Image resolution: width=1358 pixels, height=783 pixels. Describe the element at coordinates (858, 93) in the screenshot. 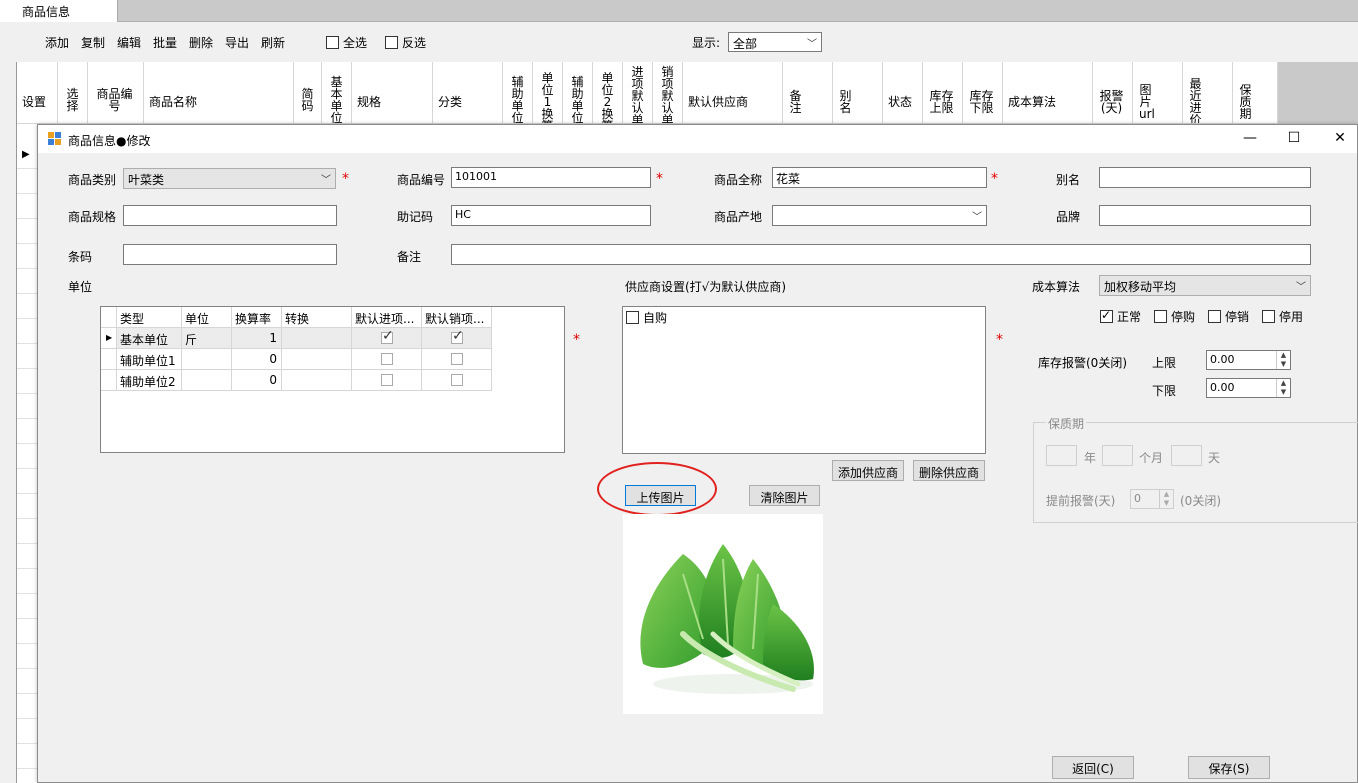

I see `grid-header-alias: 别名` at that location.